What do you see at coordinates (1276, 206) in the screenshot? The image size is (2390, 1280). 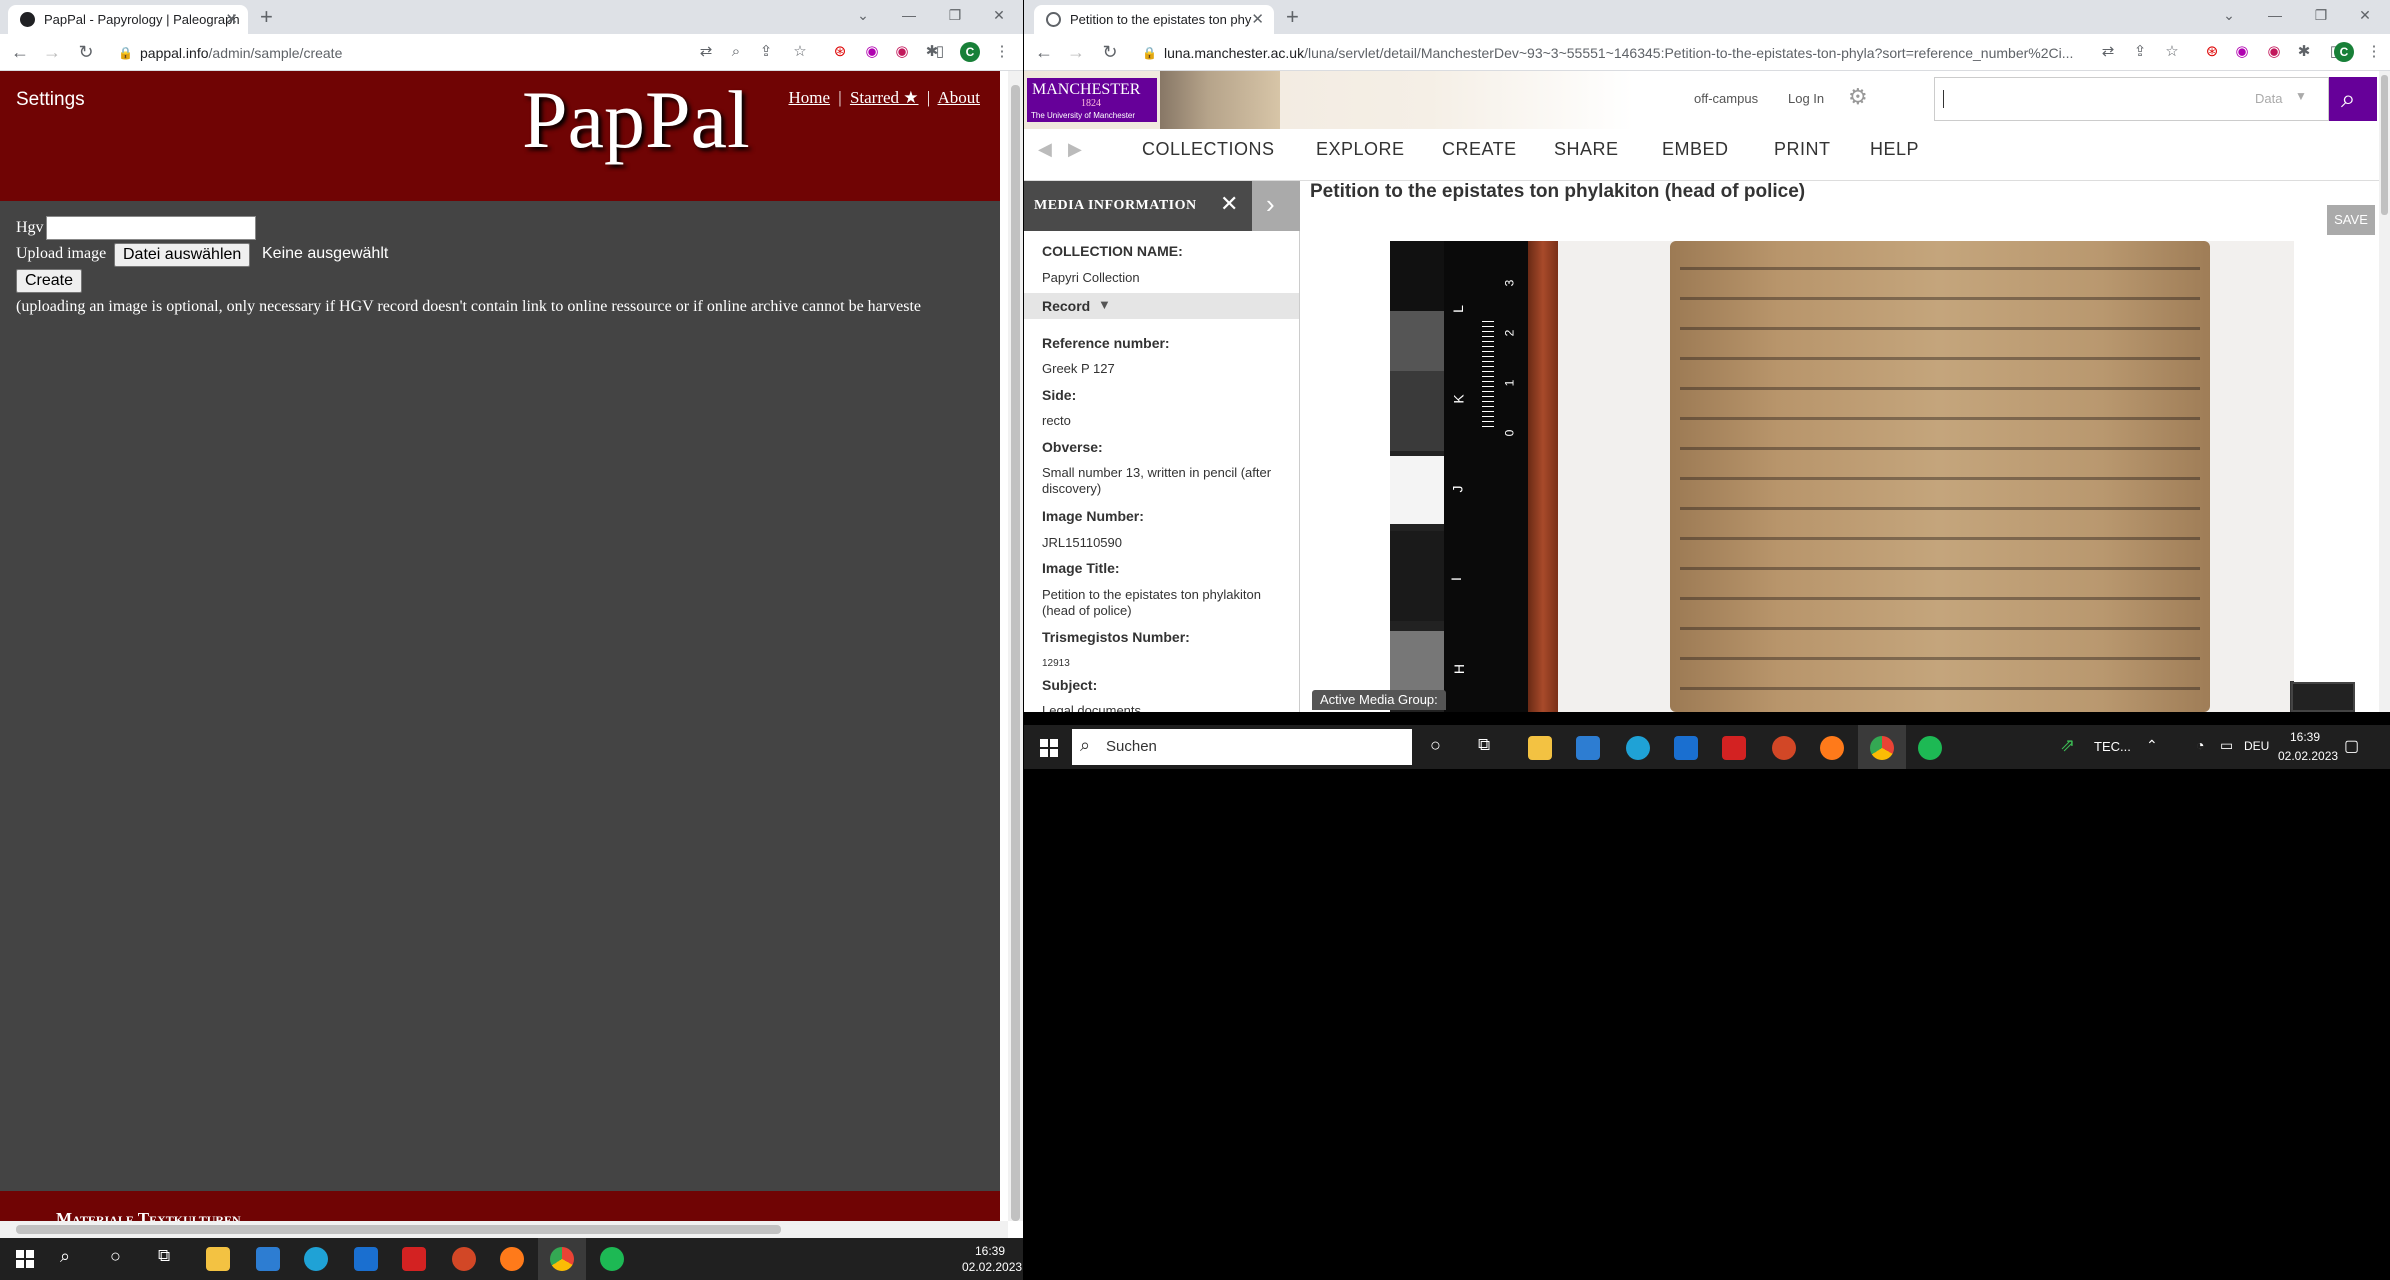 I see `panel-expand-button: ›` at bounding box center [1276, 206].